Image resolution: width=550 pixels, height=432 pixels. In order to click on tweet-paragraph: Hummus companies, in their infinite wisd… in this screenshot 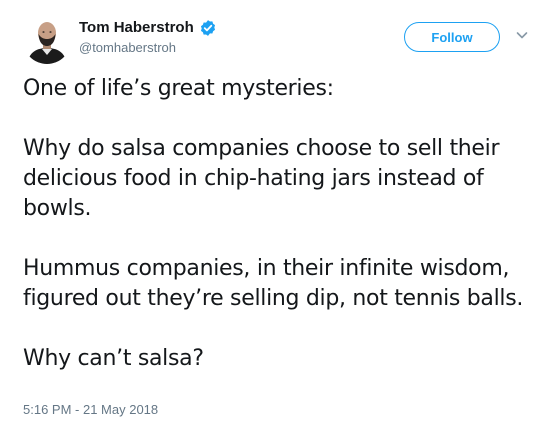, I will do `click(273, 283)`.